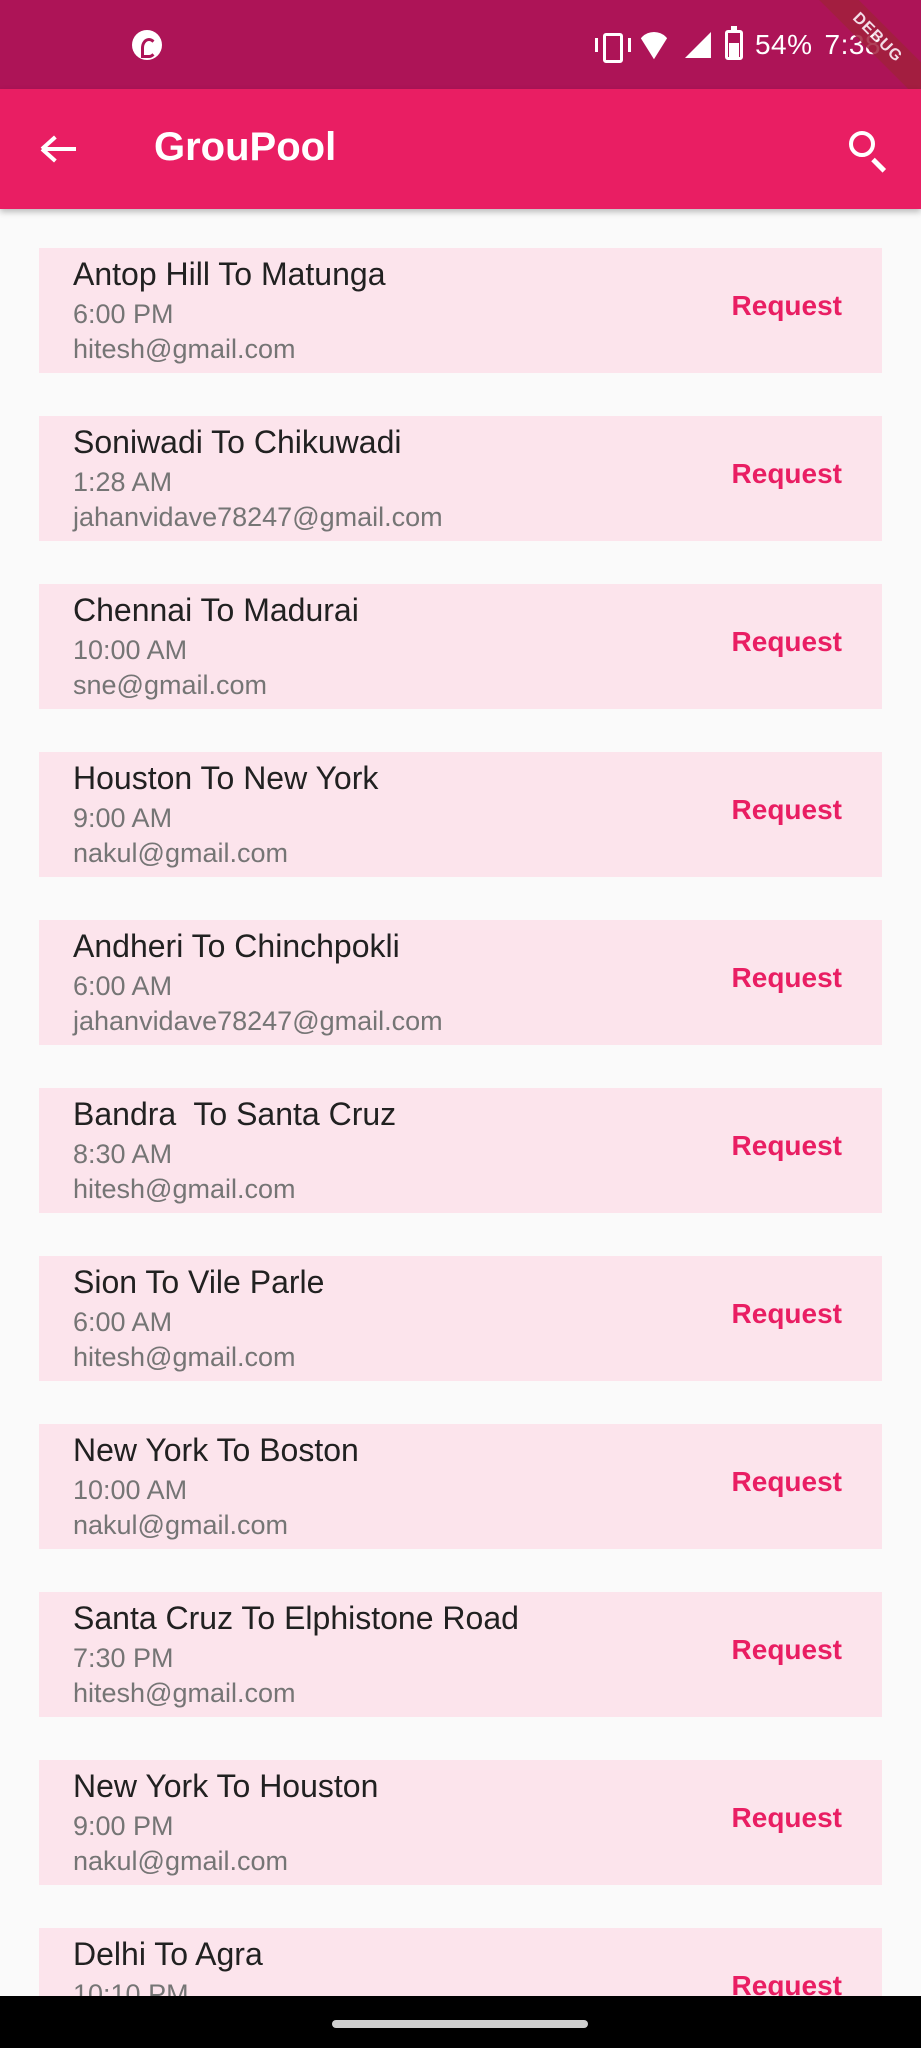 This screenshot has height=2048, width=921. Describe the element at coordinates (123, 314) in the screenshot. I see `ride-time: 6:00 PM` at that location.